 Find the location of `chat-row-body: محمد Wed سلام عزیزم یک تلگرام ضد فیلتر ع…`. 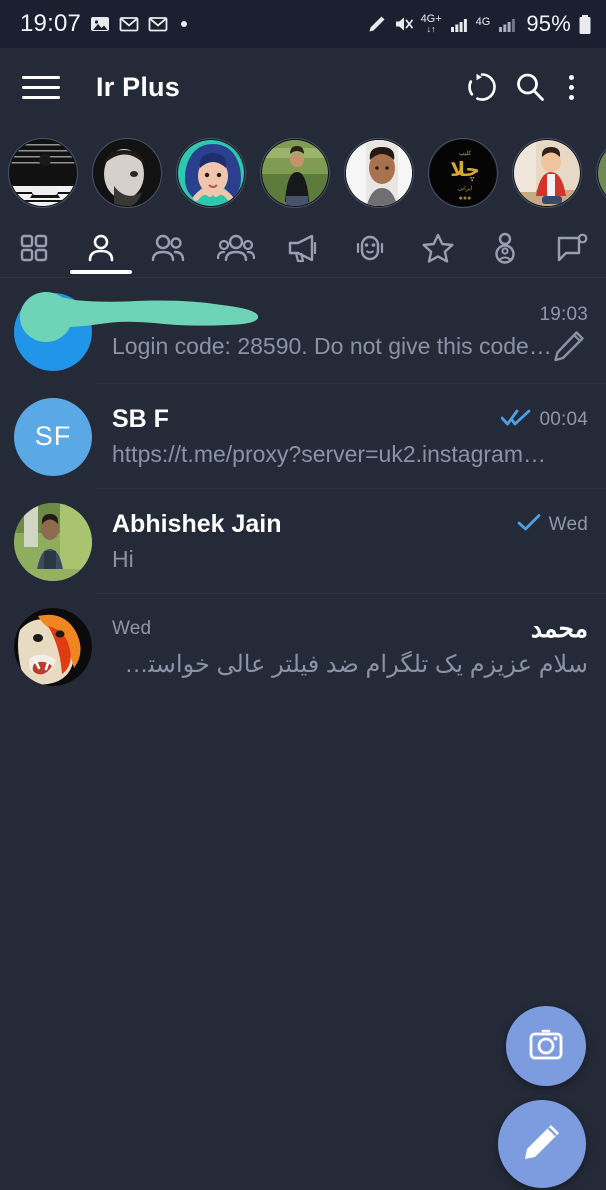

chat-row-body: محمد Wed سلام عزیزم یک تلگرام ضد فیلتر ع… is located at coordinates (350, 646).